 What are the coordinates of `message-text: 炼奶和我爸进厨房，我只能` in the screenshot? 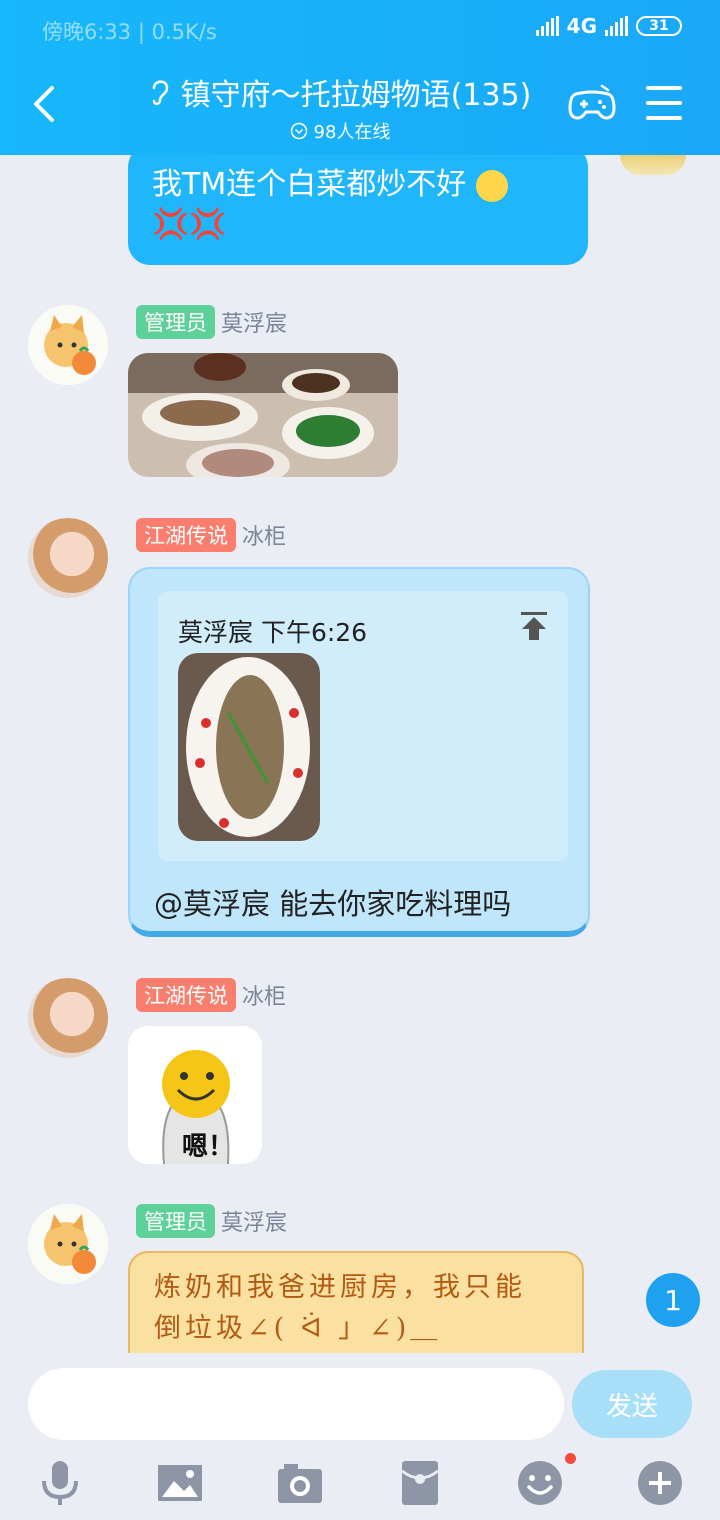 It's located at (340, 1287).